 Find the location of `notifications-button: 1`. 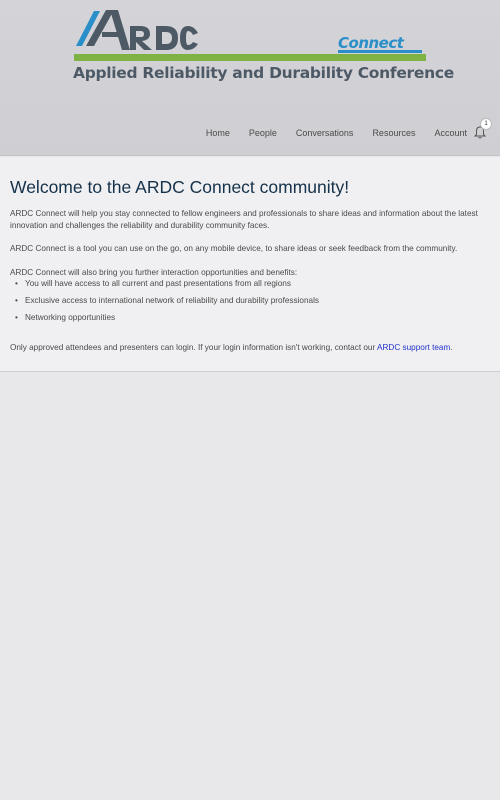

notifications-button: 1 is located at coordinates (483, 129).